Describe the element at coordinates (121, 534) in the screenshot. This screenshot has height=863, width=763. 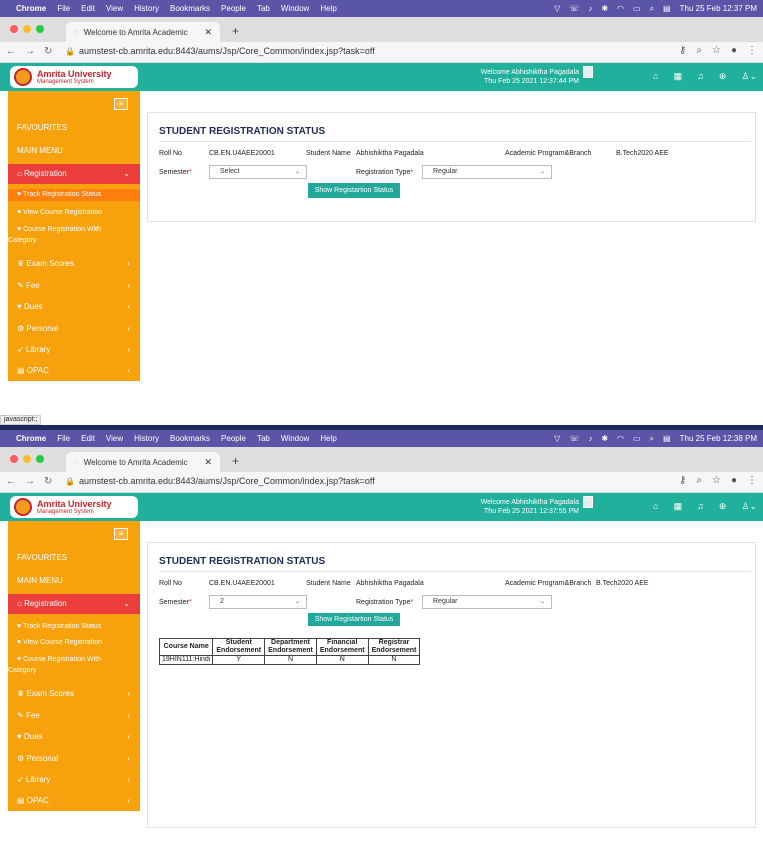
I see `sidebar-toggle-icon: ≡` at that location.